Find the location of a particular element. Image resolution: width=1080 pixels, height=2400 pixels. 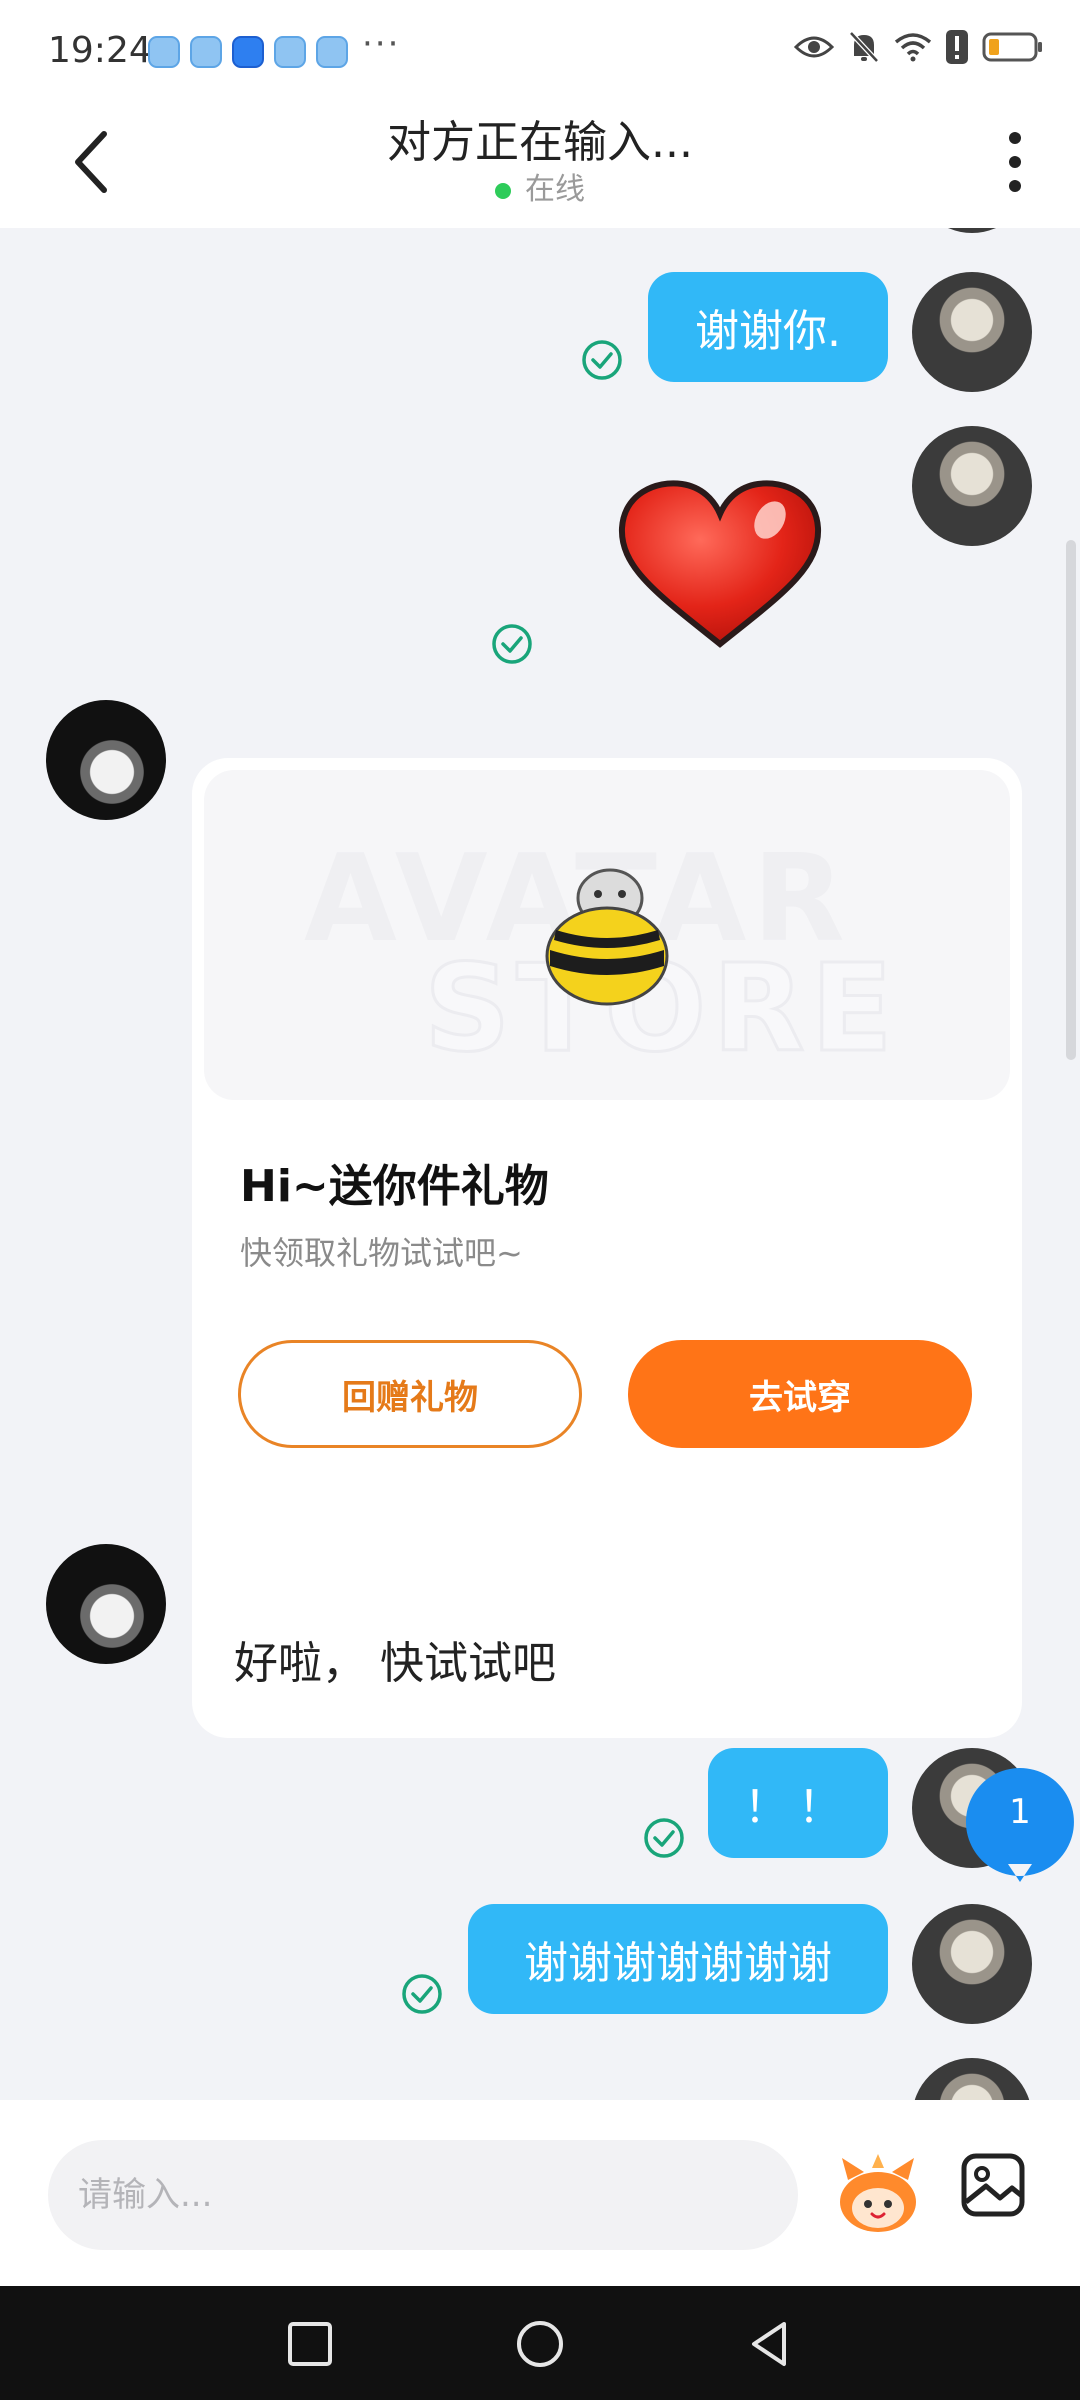

message-input is located at coordinates (423, 2195).